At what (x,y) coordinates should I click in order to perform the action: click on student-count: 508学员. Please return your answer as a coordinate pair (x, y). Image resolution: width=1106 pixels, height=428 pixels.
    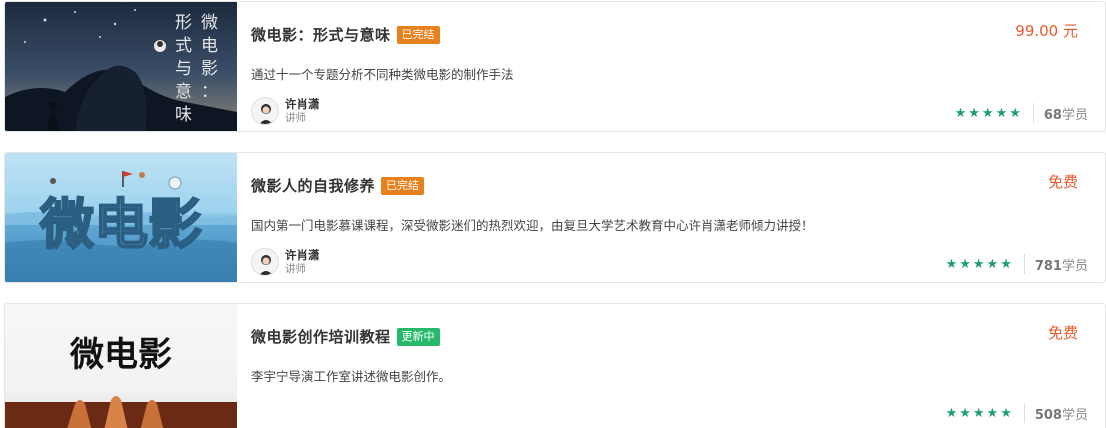
    Looking at the image, I should click on (1061, 413).